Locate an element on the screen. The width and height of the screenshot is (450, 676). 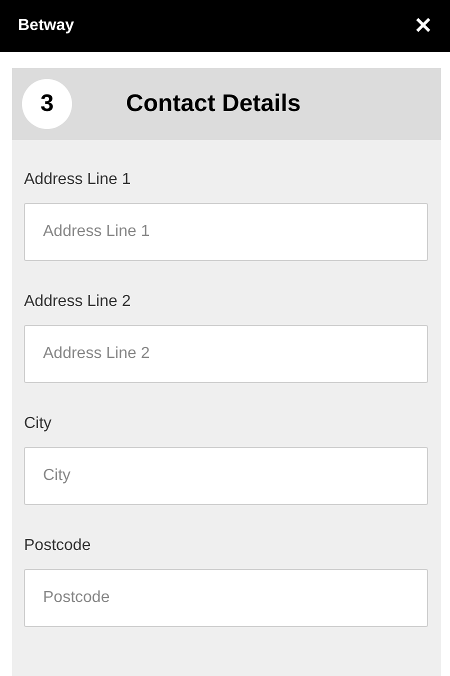
field-label: Address Line 2 is located at coordinates (78, 302).